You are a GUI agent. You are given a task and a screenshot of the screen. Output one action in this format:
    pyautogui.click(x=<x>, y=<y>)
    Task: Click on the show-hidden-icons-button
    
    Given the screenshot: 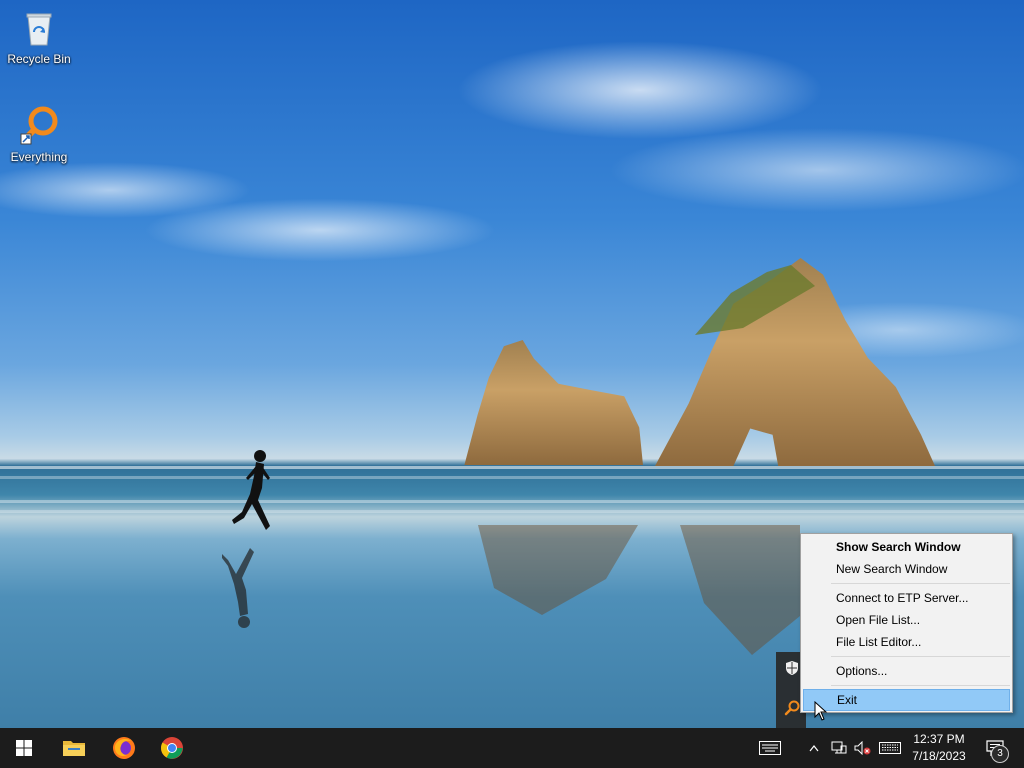 What is the action you would take?
    pyautogui.click(x=814, y=748)
    